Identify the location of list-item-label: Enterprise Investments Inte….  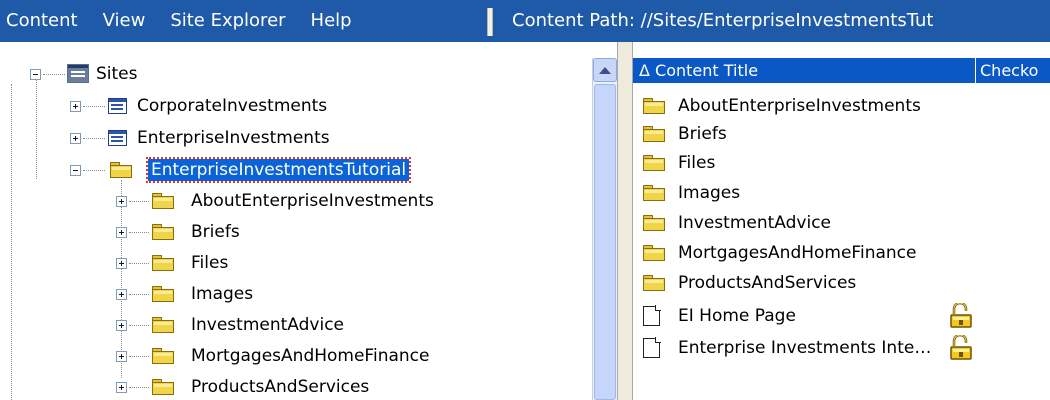
(805, 348).